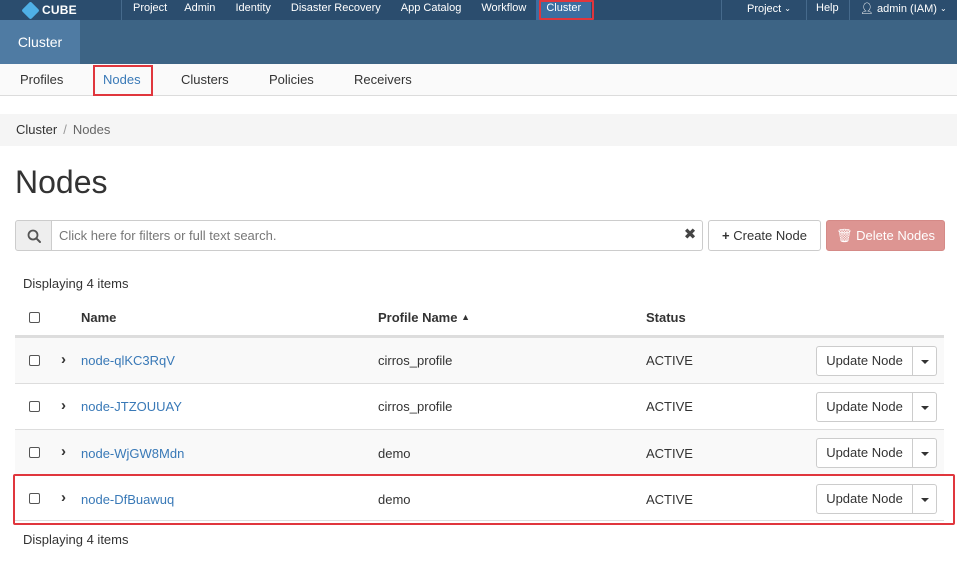 This screenshot has height=579, width=957. What do you see at coordinates (484, 499) in the screenshot?
I see `highlight-box-row` at bounding box center [484, 499].